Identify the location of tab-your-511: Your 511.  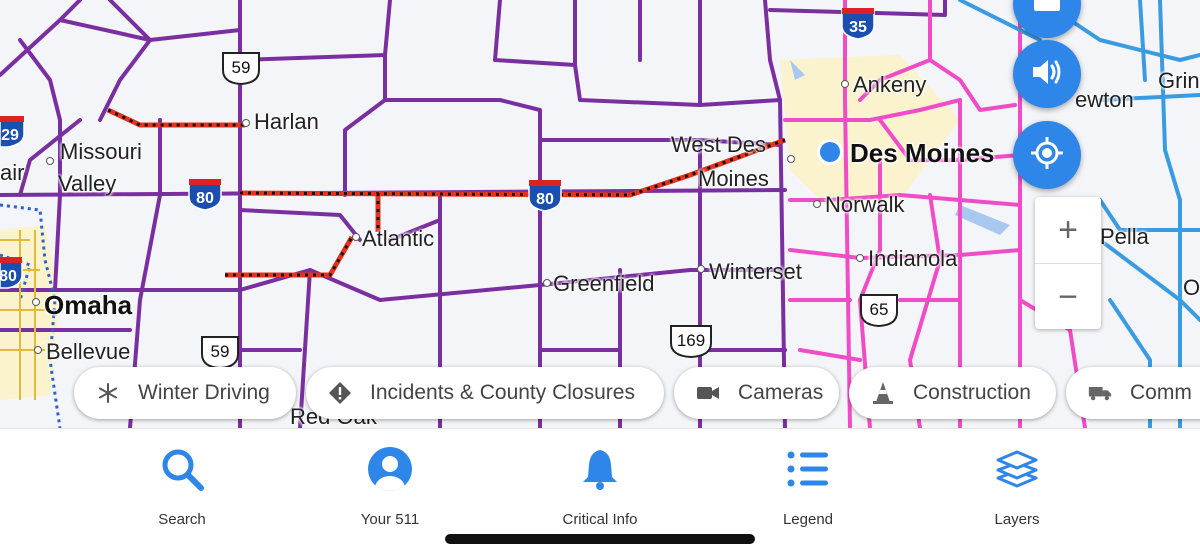
(390, 487).